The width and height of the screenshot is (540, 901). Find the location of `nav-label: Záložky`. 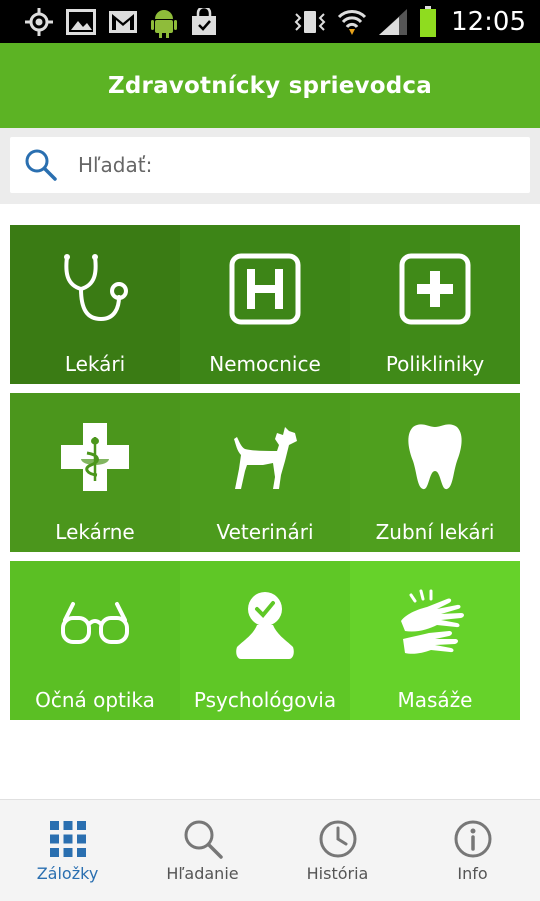

nav-label: Záložky is located at coordinates (67, 873).